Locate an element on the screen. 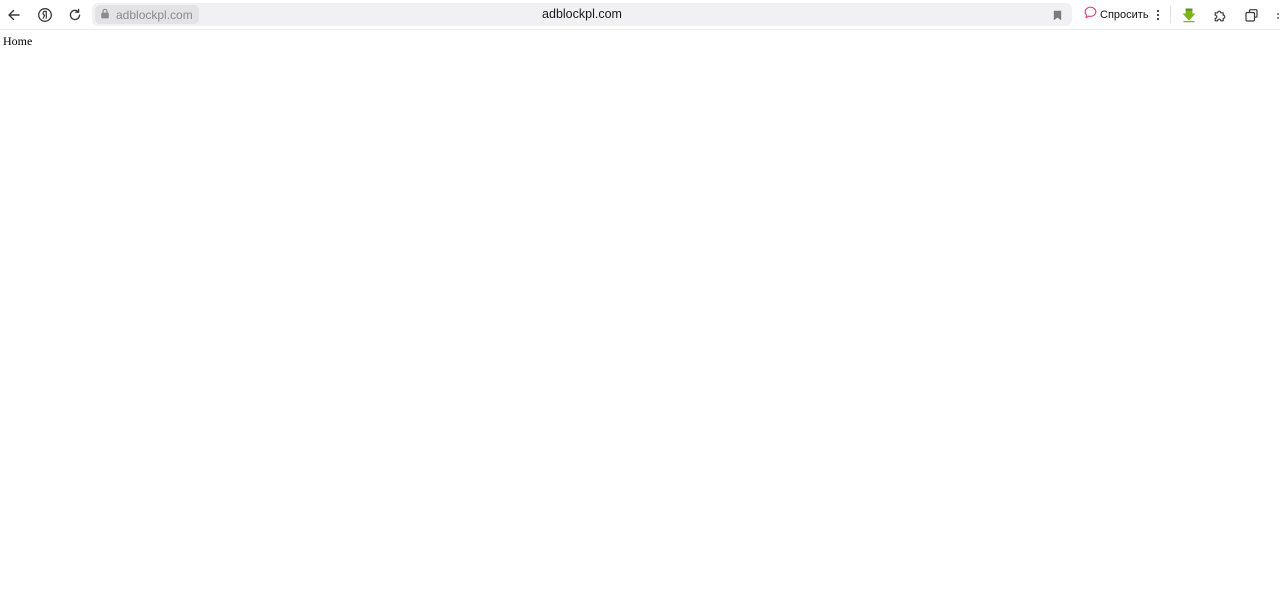  home-link: Home is located at coordinates (17, 41).